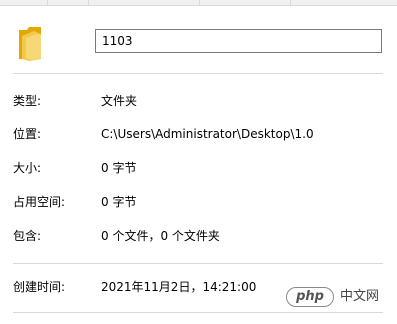  I want to click on location-label: 位置:, so click(27, 134).